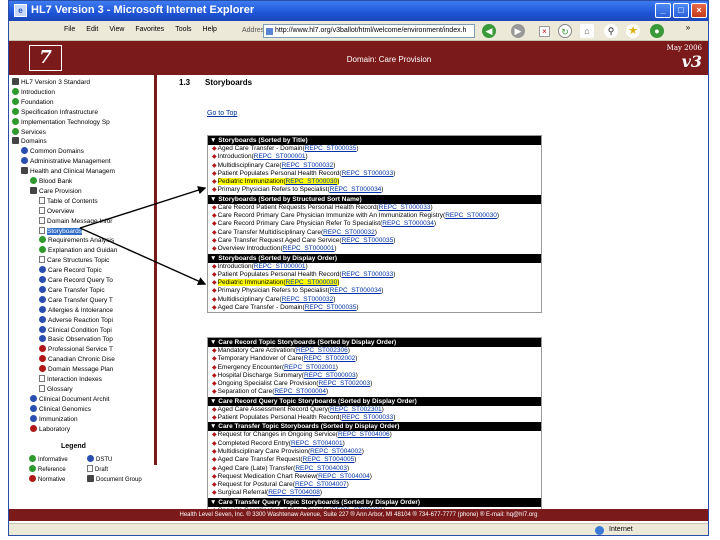  Describe the element at coordinates (52, 151) in the screenshot. I see `nav-item: Common Domains` at that location.